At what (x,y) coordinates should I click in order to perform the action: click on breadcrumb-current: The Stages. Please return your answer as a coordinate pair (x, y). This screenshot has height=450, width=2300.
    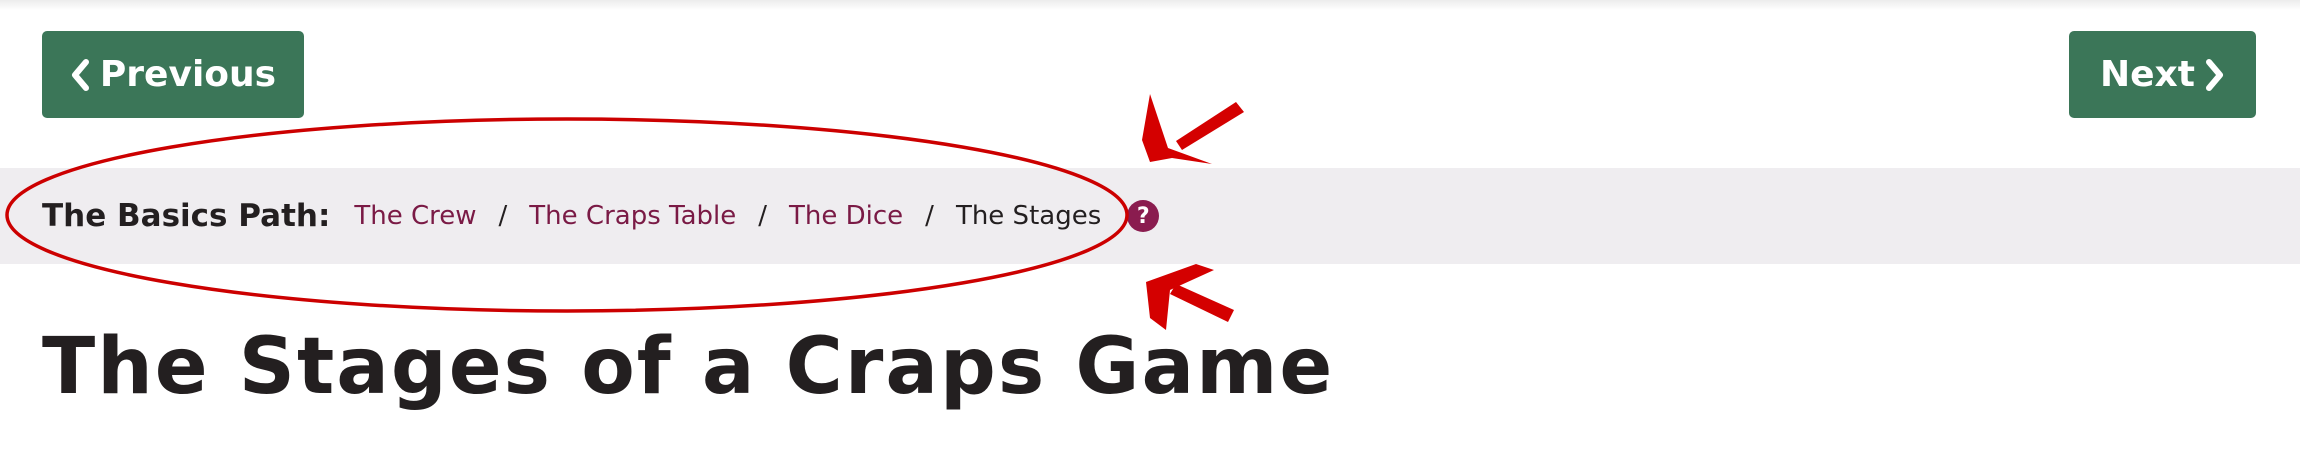
    Looking at the image, I should click on (1028, 216).